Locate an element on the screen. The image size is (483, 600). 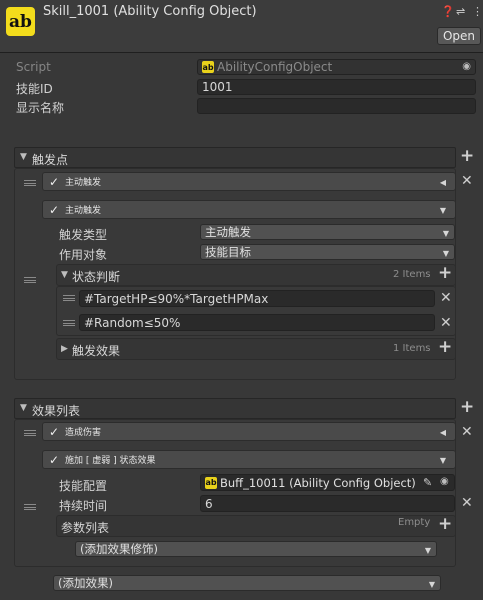
script-asset-icon: ab is located at coordinates (208, 67).